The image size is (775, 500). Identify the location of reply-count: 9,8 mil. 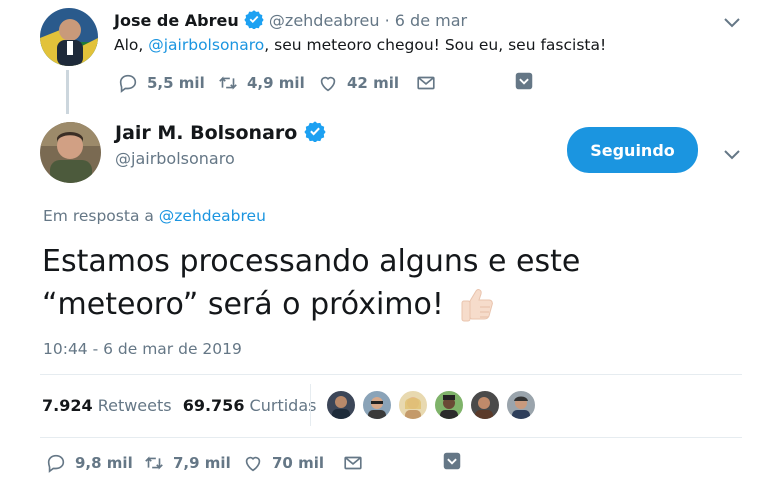
(104, 463).